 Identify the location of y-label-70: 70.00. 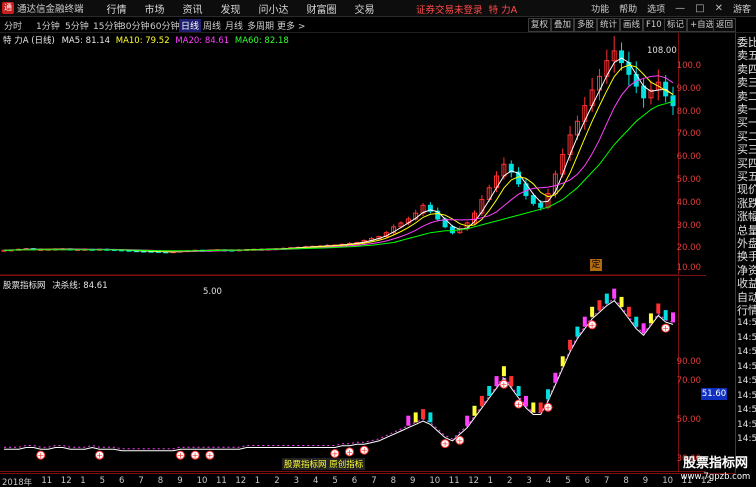
(688, 134).